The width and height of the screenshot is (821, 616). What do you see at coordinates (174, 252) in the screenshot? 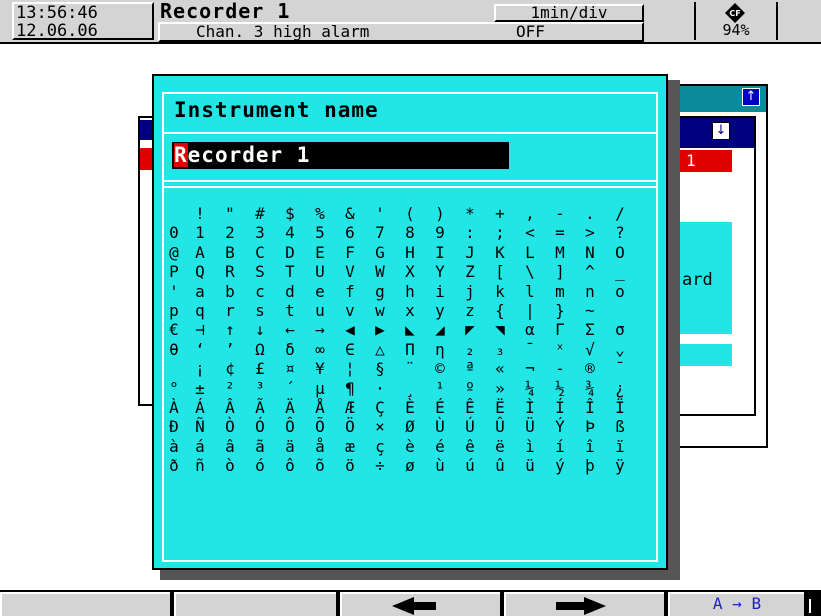
I see `char-key: @` at bounding box center [174, 252].